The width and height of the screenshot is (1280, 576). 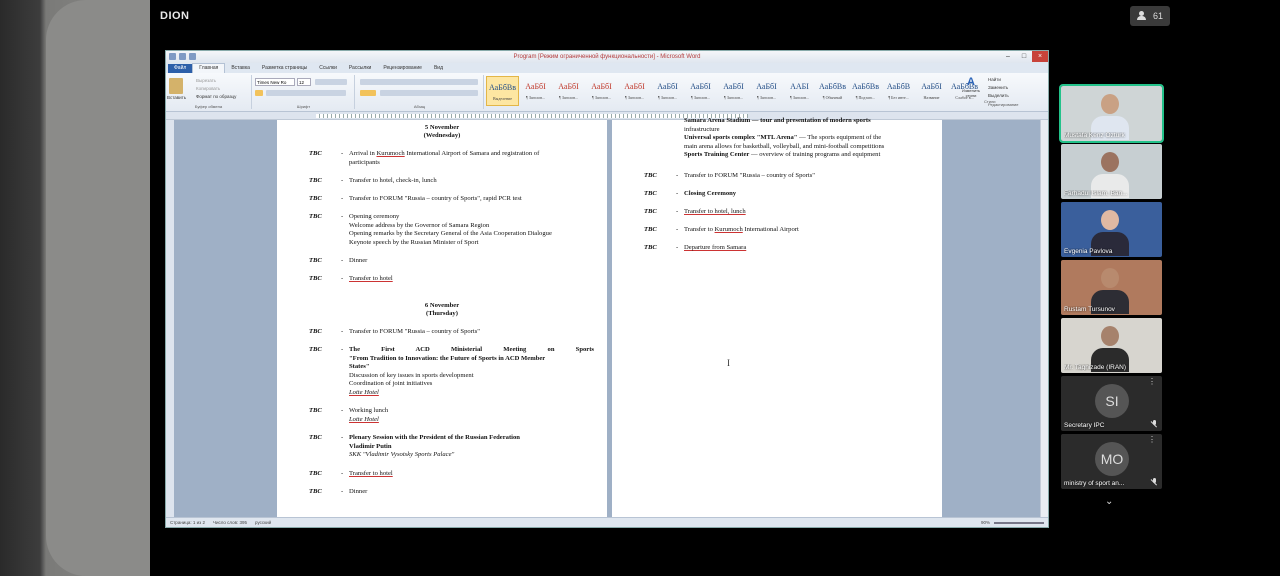 What do you see at coordinates (360, 68) in the screenshot?
I see `tab-mailings: Рассылки` at bounding box center [360, 68].